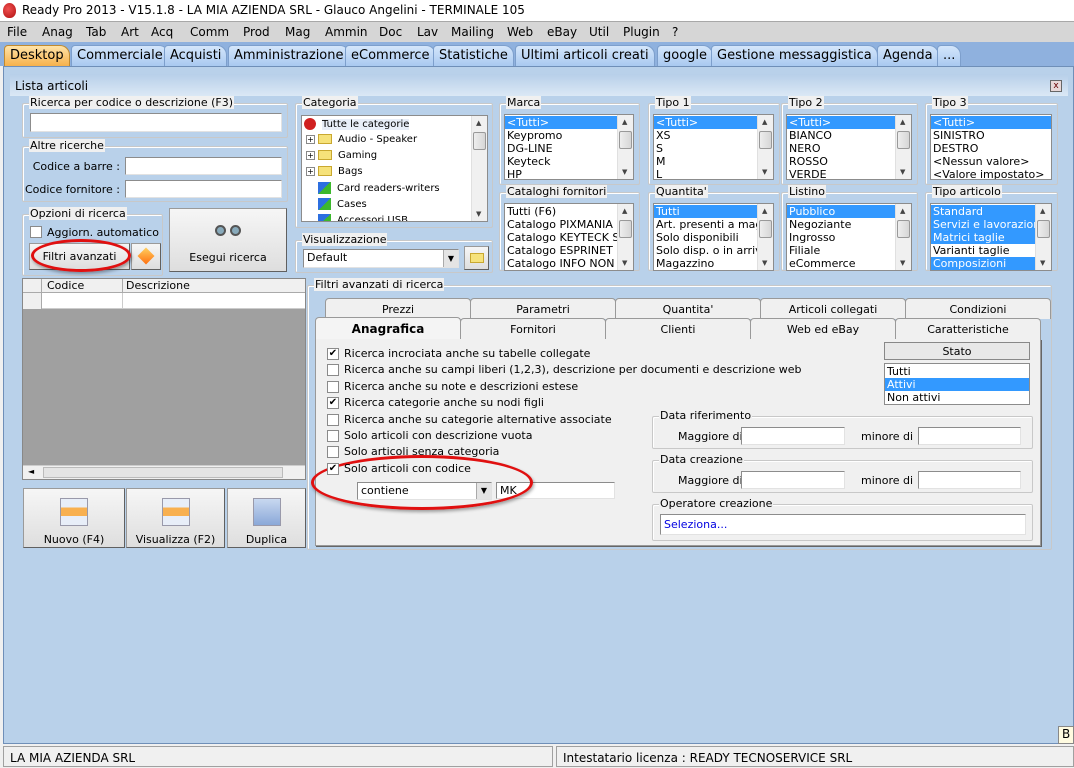 This screenshot has height=768, width=1074. Describe the element at coordinates (479, 168) in the screenshot. I see `category-scrollbar: ▲ ▼` at that location.